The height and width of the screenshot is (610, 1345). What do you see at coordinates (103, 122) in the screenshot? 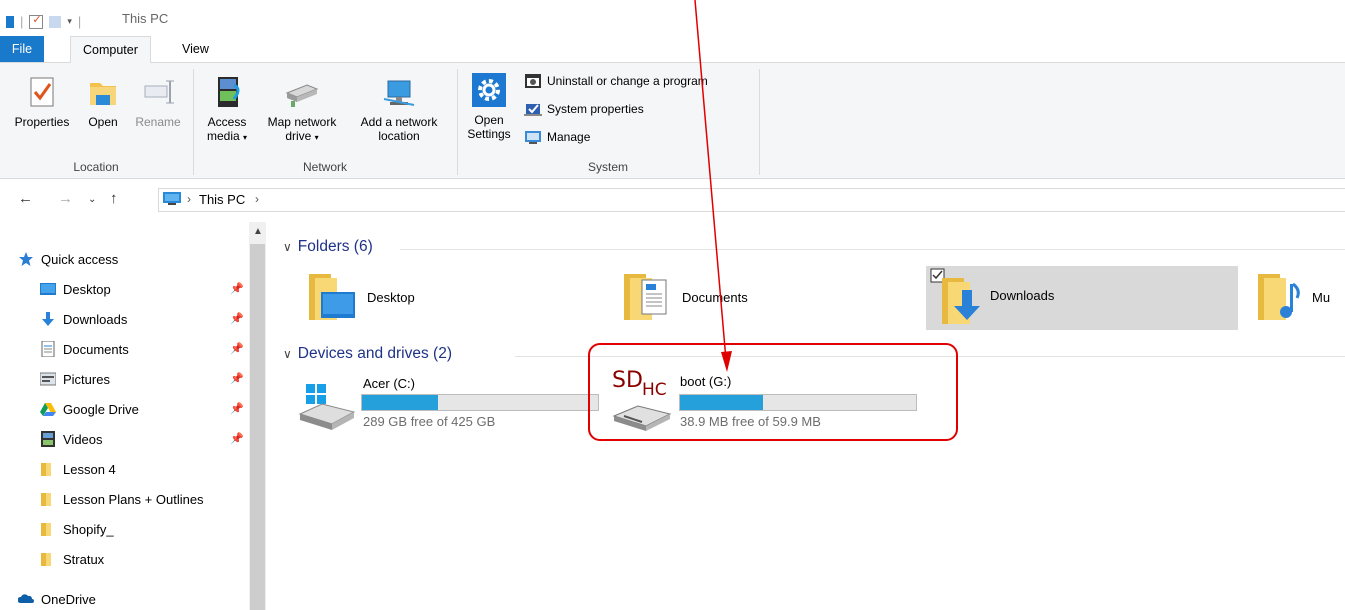
I see `open-label: Open` at bounding box center [103, 122].